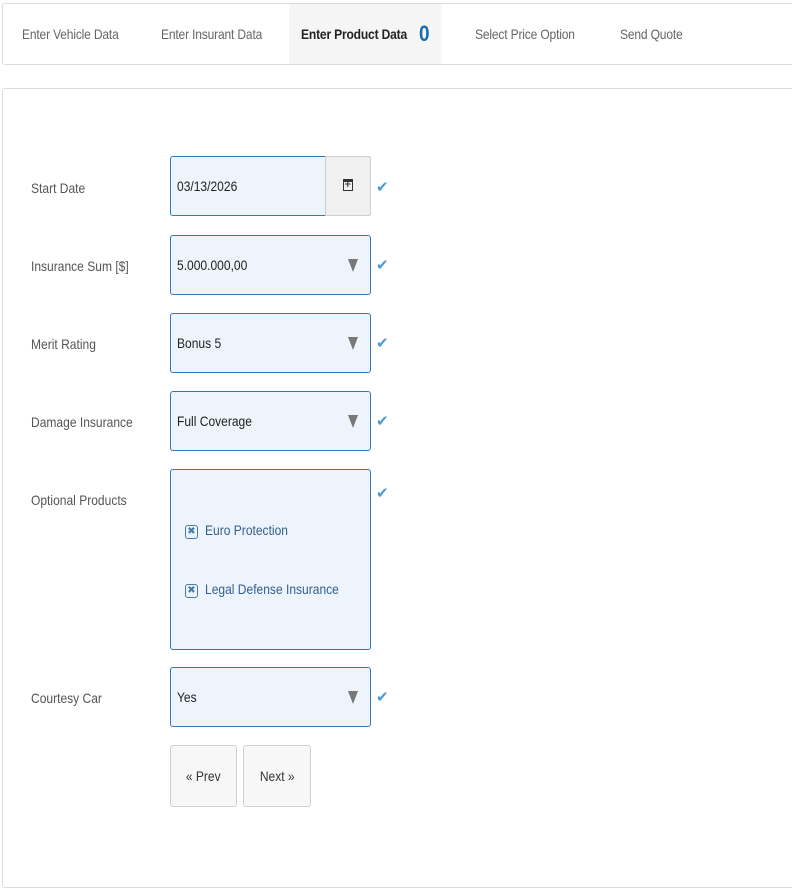 The height and width of the screenshot is (888, 792). Describe the element at coordinates (382, 697) in the screenshot. I see `courtesy-car-check-icon: ✔` at that location.